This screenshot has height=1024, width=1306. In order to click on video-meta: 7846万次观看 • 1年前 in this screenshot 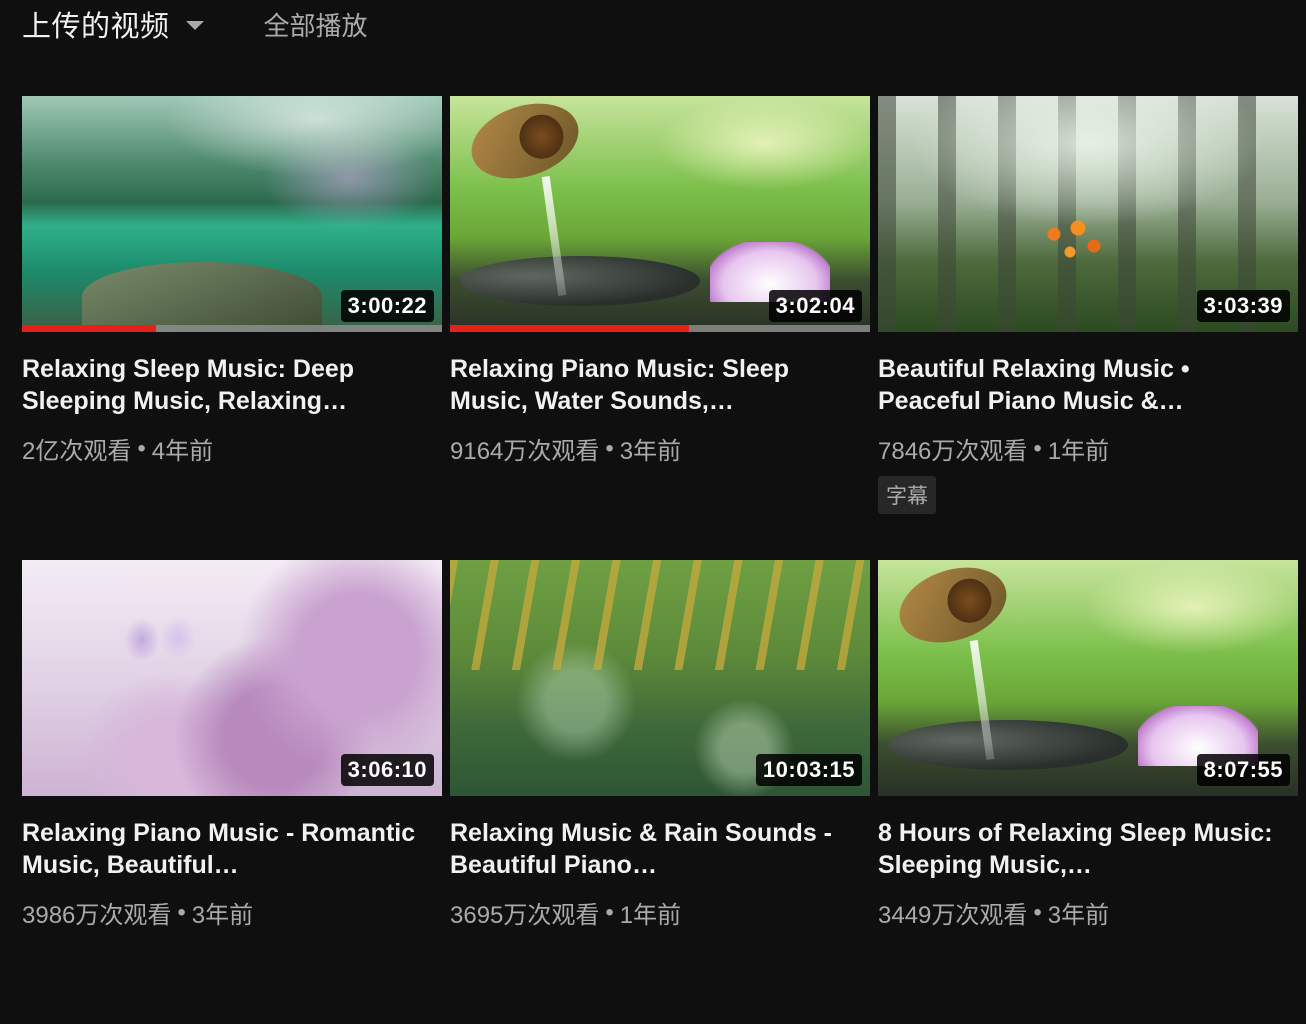, I will do `click(1088, 448)`.